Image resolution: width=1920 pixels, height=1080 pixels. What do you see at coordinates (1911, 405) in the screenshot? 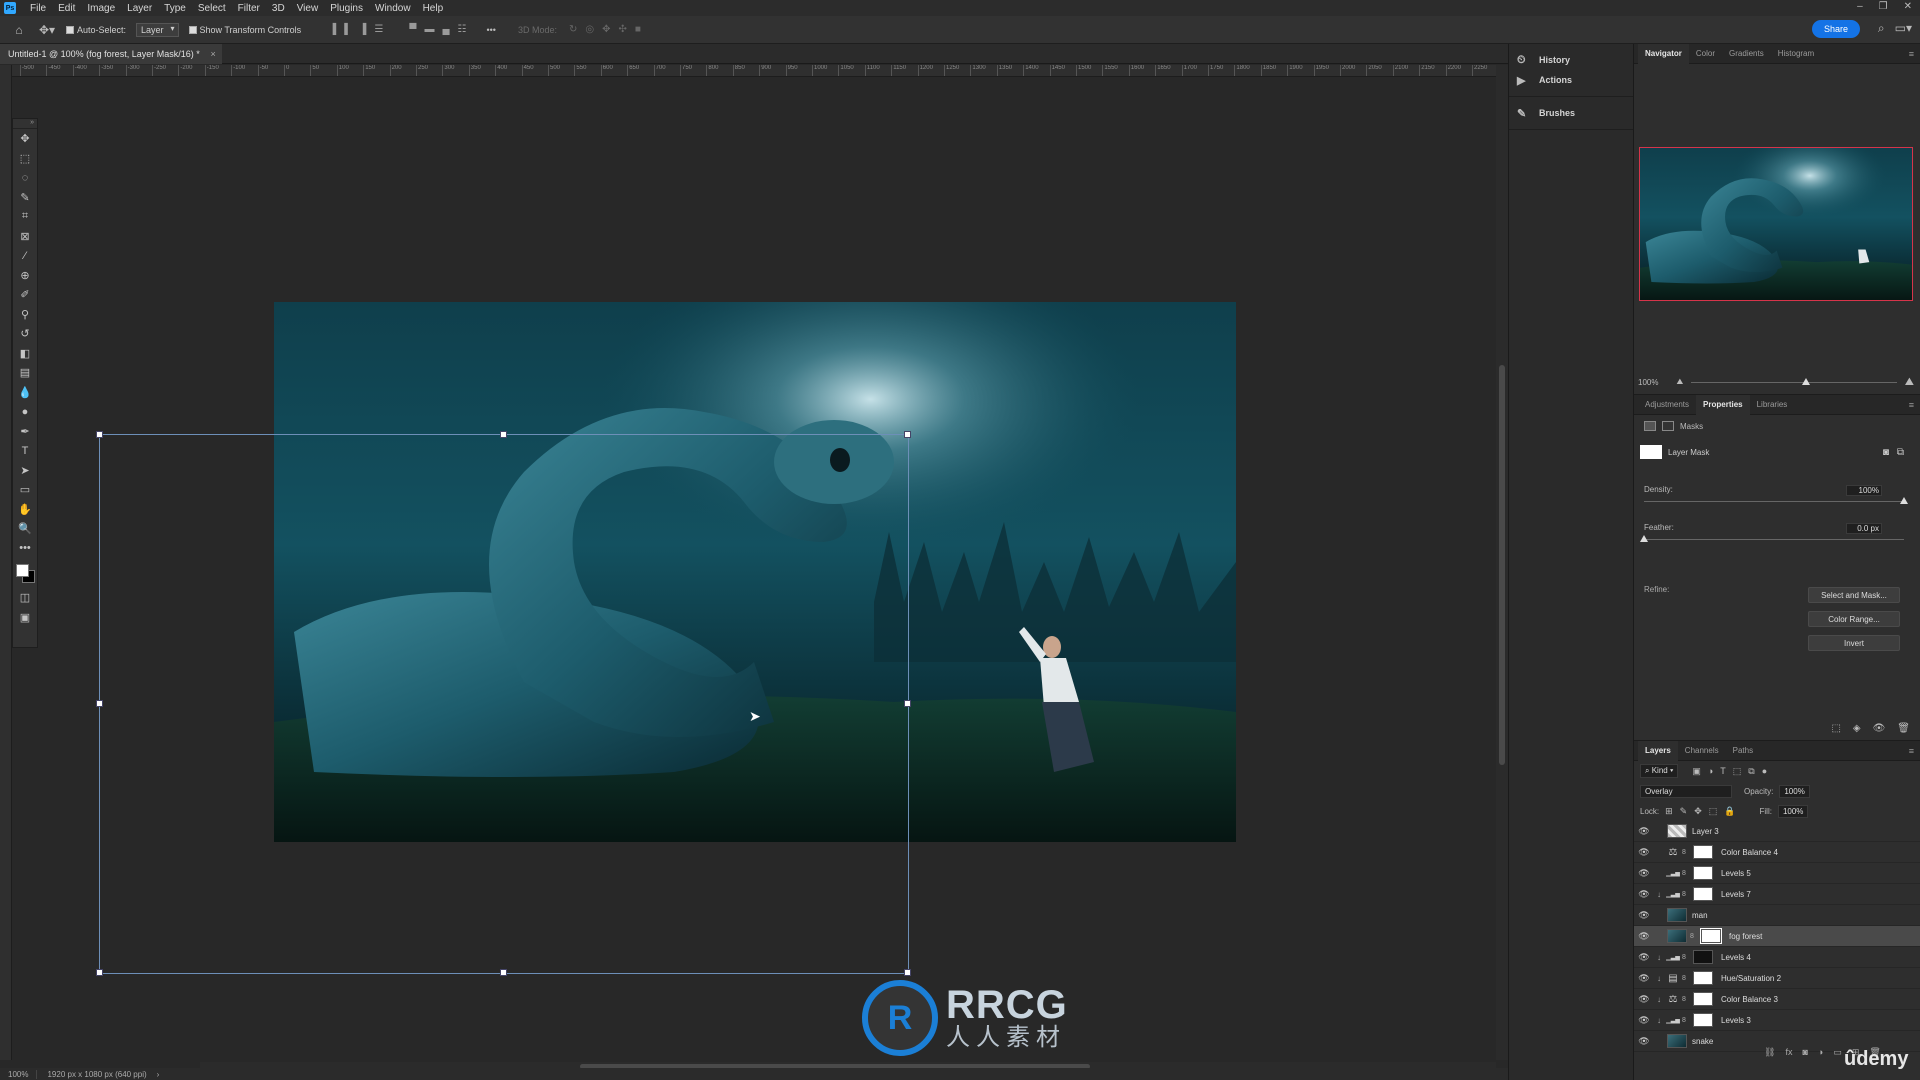
I see `properties-menu-icon: ≡` at bounding box center [1911, 405].